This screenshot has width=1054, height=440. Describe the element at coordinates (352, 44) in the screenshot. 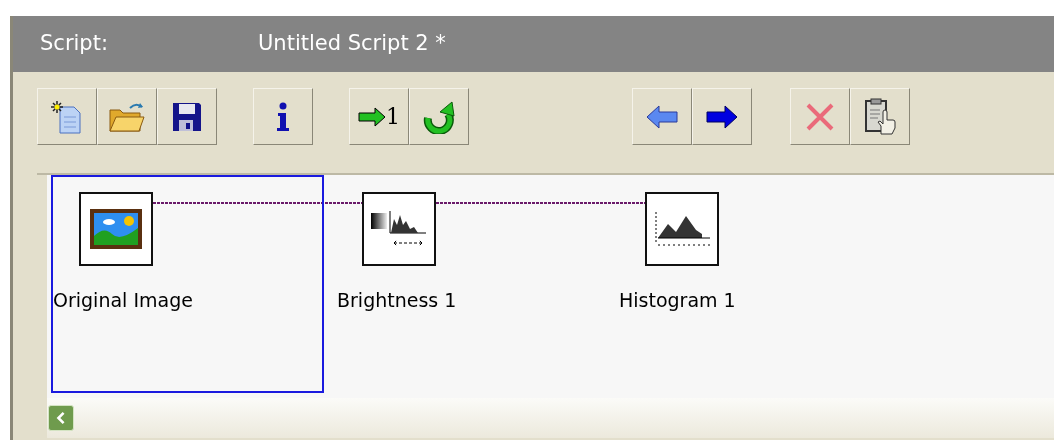

I see `script-title: Untitled Script 2 *` at that location.